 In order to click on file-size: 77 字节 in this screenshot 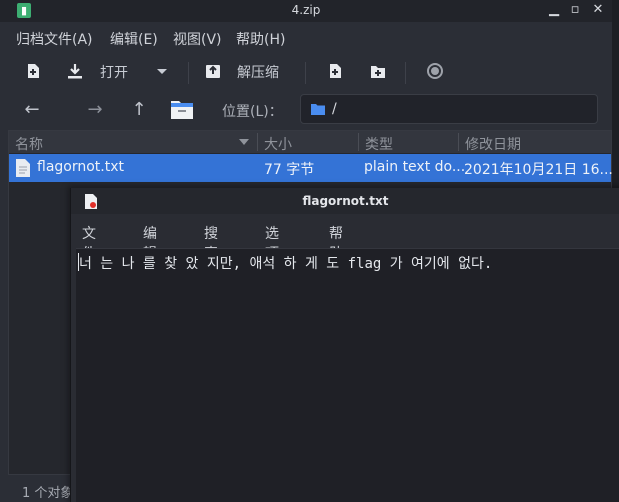, I will do `click(289, 170)`.